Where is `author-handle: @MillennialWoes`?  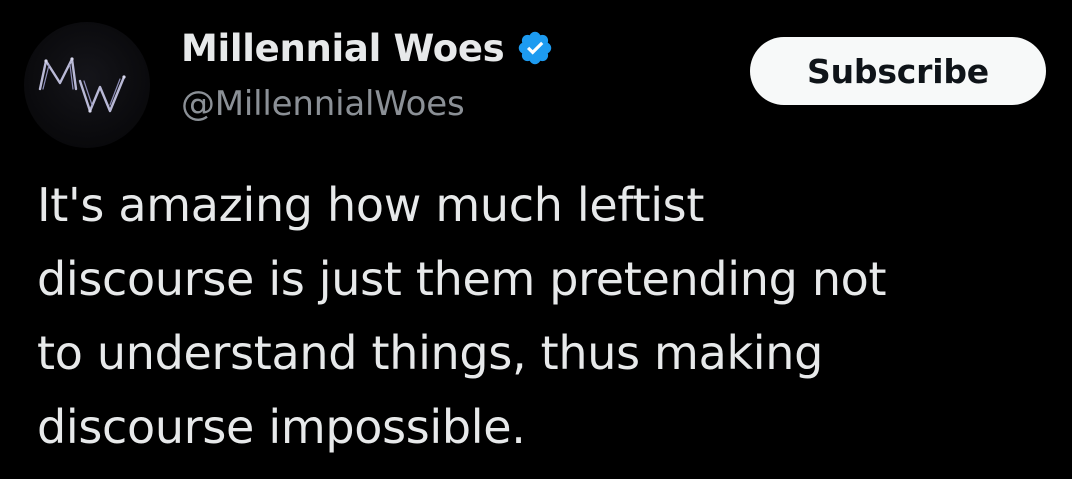 author-handle: @MillennialWoes is located at coordinates (323, 104).